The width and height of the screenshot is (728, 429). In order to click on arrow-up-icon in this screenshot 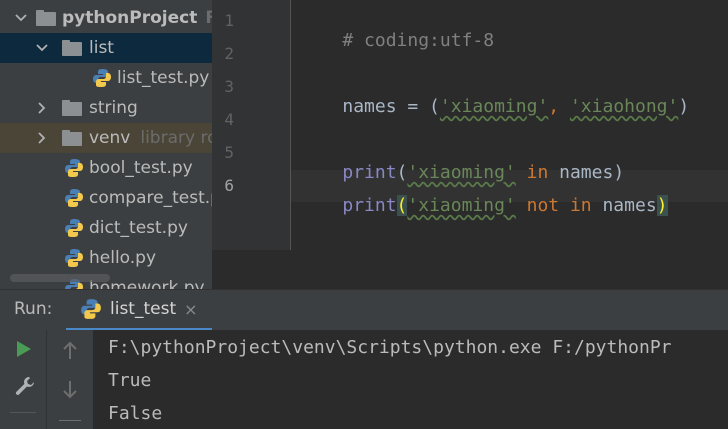, I will do `click(70, 351)`.